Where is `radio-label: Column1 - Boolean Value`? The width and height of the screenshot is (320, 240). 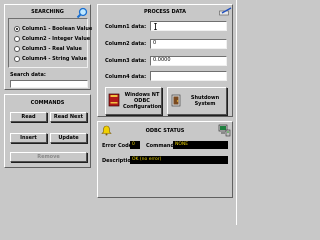 radio-label: Column1 - Boolean Value is located at coordinates (57, 29).